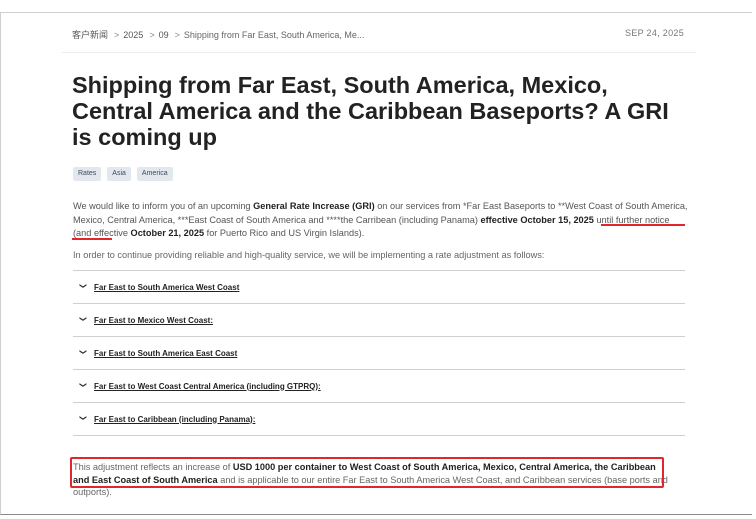 The image size is (756, 519). Describe the element at coordinates (164, 35) in the screenshot. I see `breadcrumb-item-month: 09` at that location.